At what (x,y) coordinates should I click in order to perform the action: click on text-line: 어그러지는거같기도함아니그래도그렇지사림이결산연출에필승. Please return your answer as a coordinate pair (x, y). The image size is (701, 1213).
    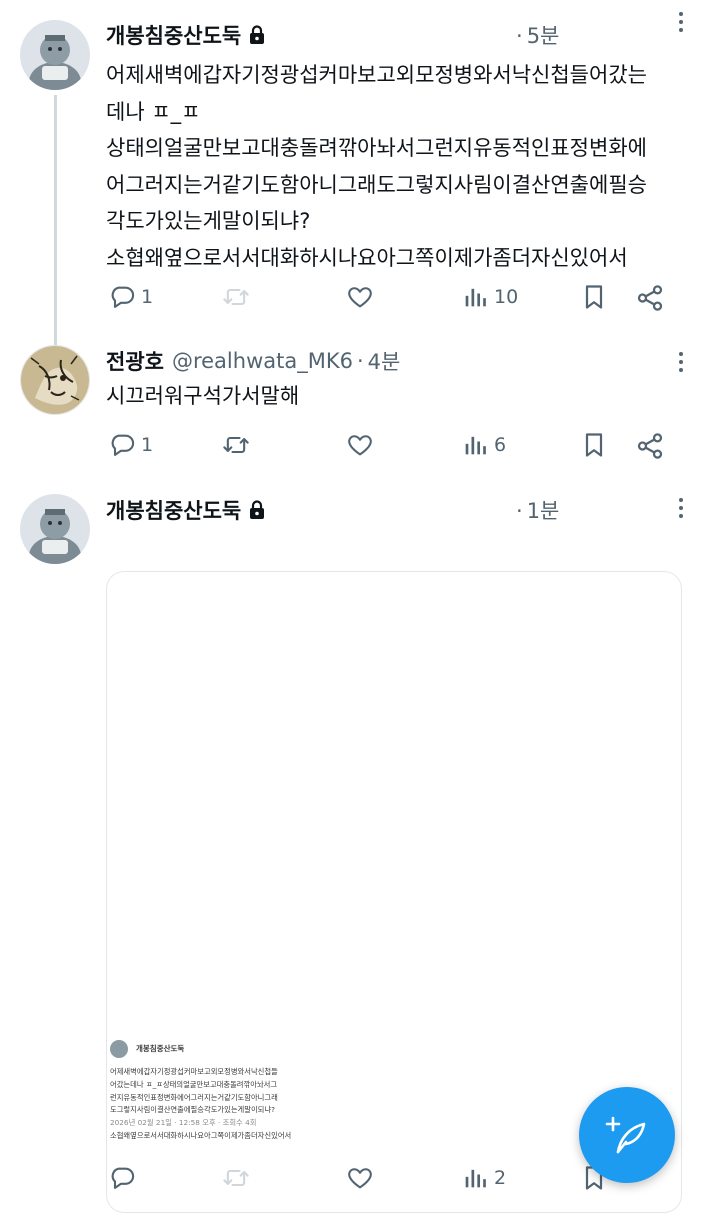
    Looking at the image, I should click on (376, 184).